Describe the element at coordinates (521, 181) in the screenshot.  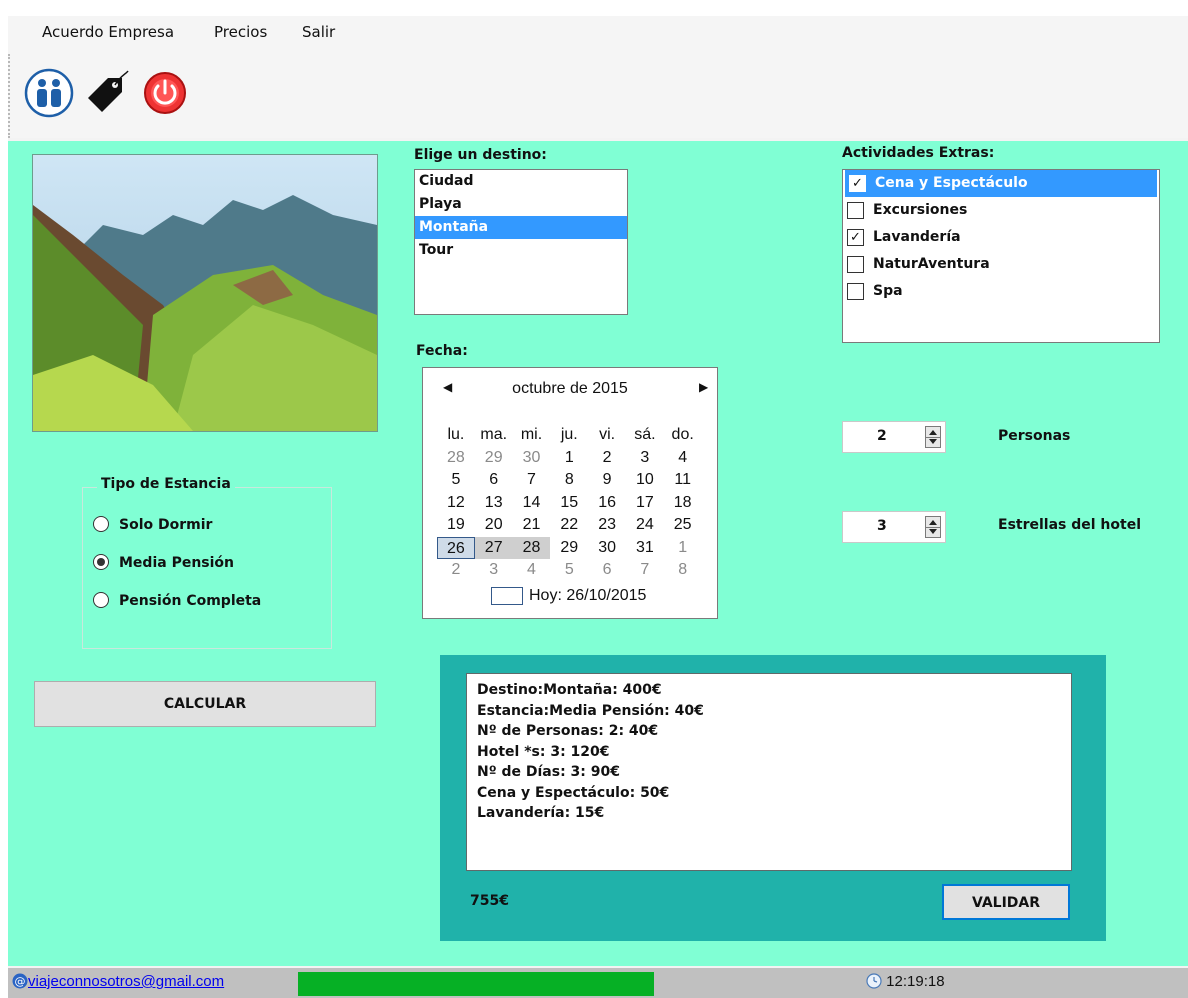
I see `list-item: Ciudad` at that location.